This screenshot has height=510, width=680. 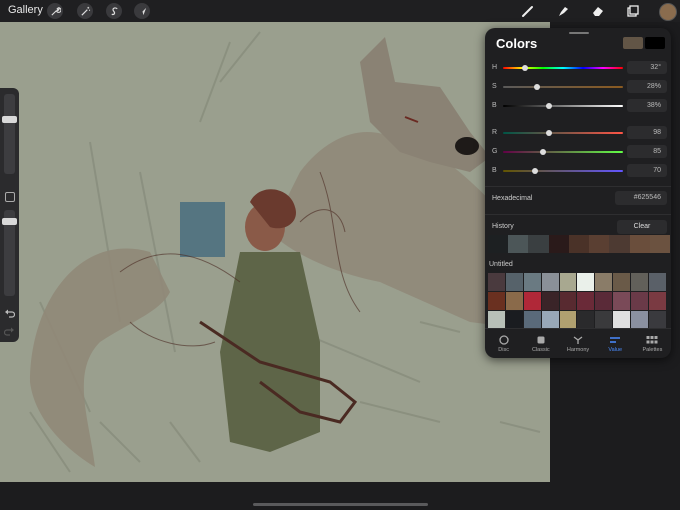 I want to click on hsb-value-h: 32°, so click(x=647, y=67).